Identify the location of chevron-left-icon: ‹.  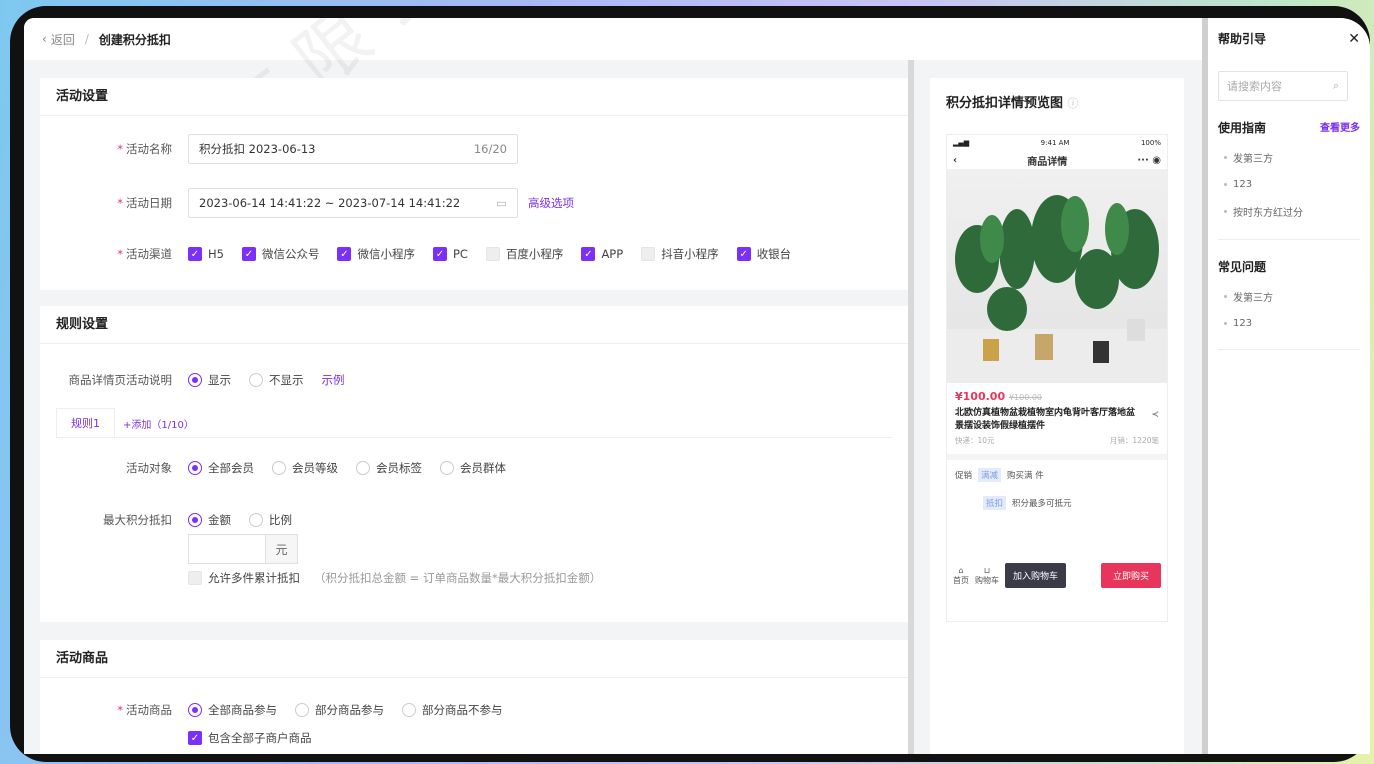
(44, 39).